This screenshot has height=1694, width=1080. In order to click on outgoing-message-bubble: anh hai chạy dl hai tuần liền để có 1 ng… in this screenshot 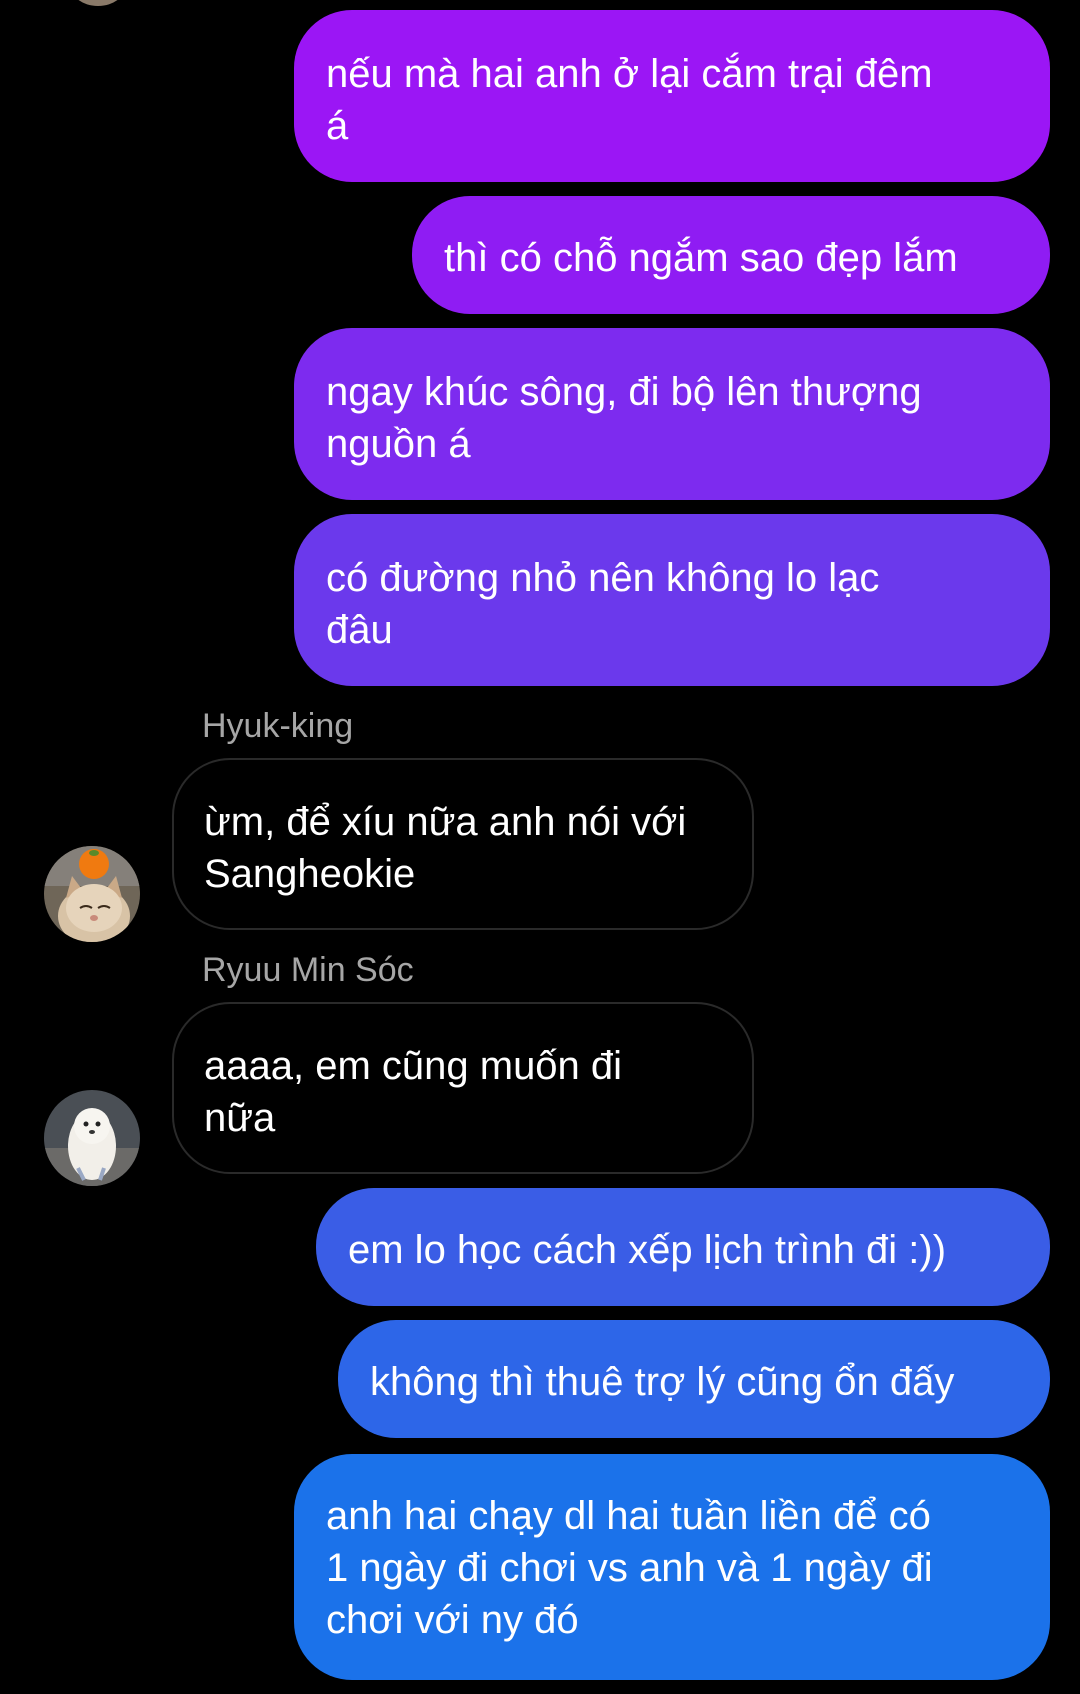, I will do `click(672, 1567)`.